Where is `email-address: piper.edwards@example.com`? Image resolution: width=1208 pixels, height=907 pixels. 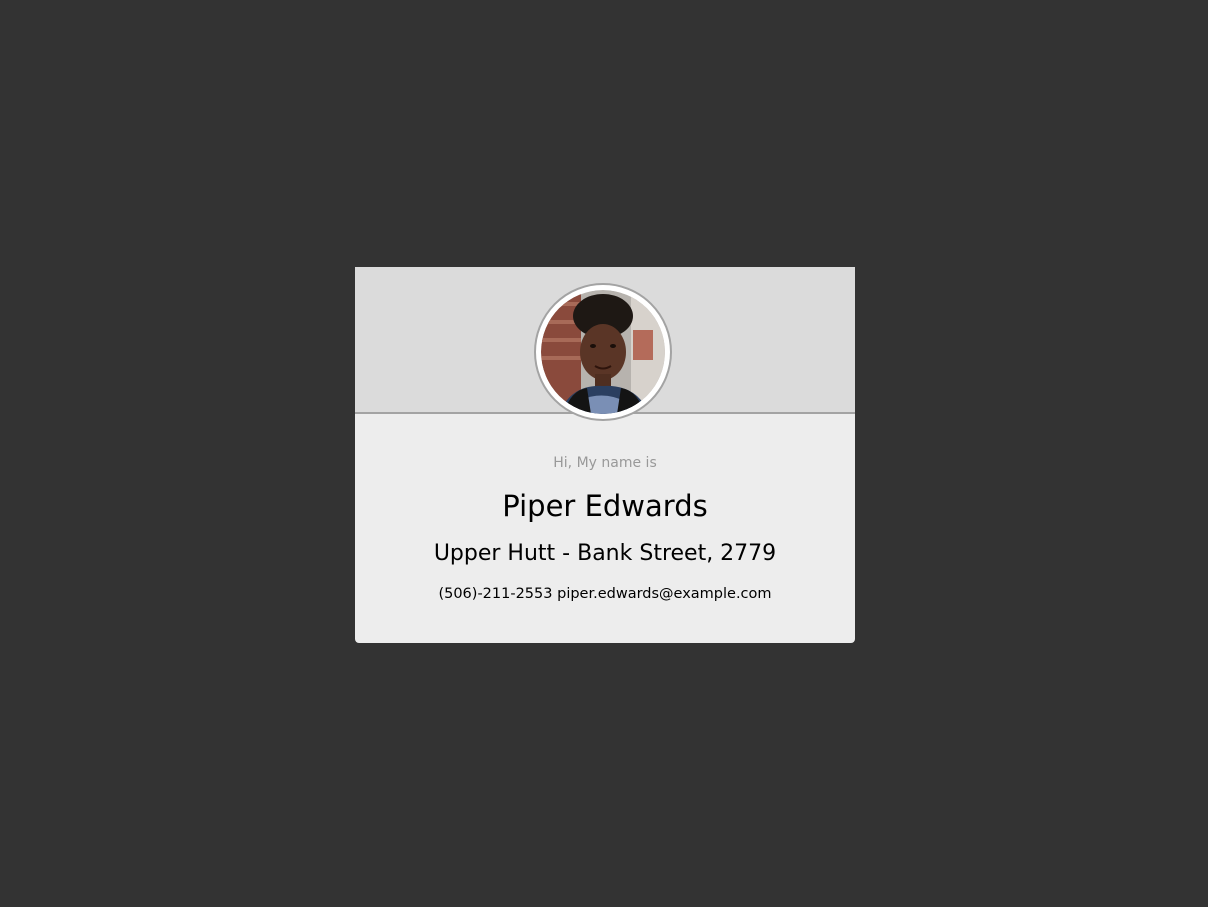
email-address: piper.edwards@example.com is located at coordinates (664, 594).